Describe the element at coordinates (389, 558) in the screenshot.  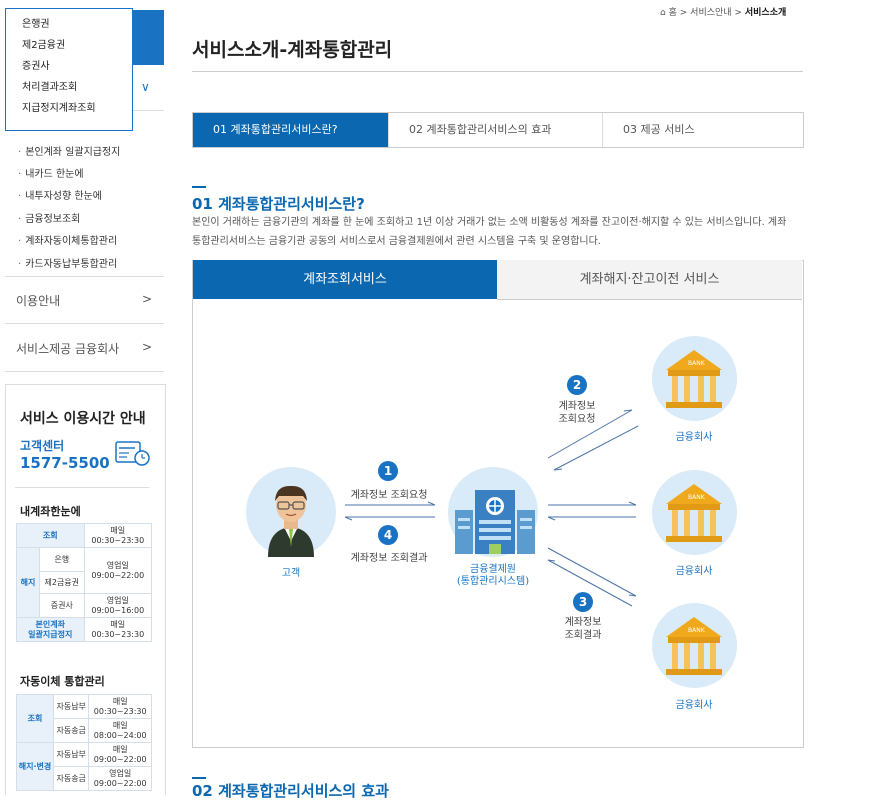
I see `step-4-label: 계좌정보 조회결과` at that location.